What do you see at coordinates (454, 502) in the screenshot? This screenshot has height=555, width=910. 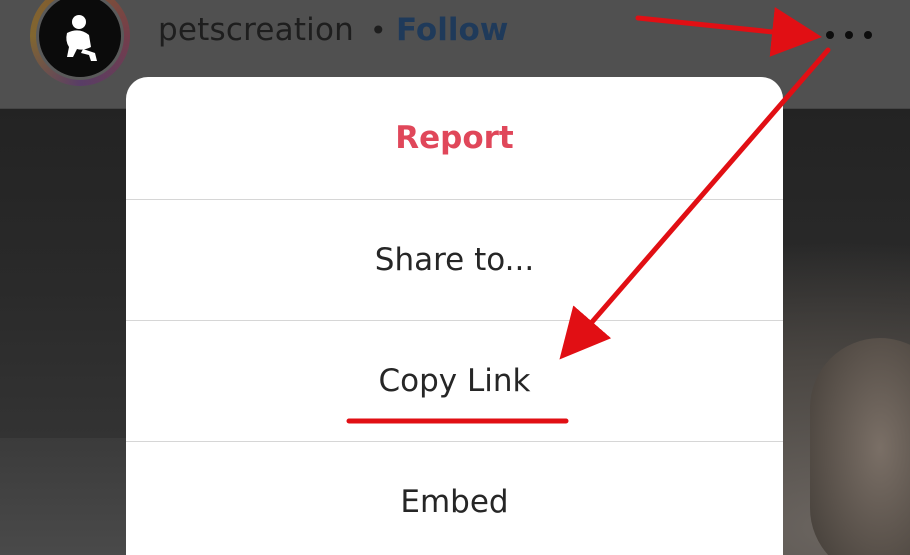 I see `embed-label: Embed` at bounding box center [454, 502].